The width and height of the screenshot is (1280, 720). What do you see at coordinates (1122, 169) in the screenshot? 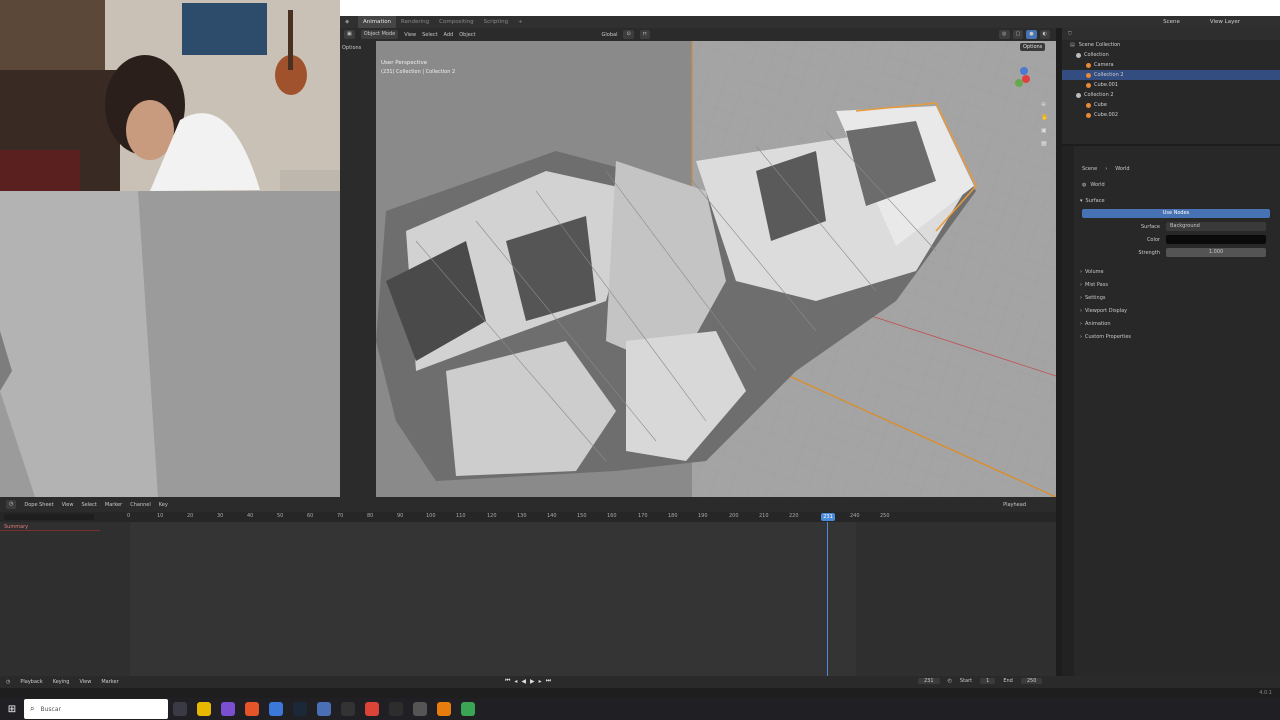
I see `breadcrumb-world: World` at bounding box center [1122, 169].